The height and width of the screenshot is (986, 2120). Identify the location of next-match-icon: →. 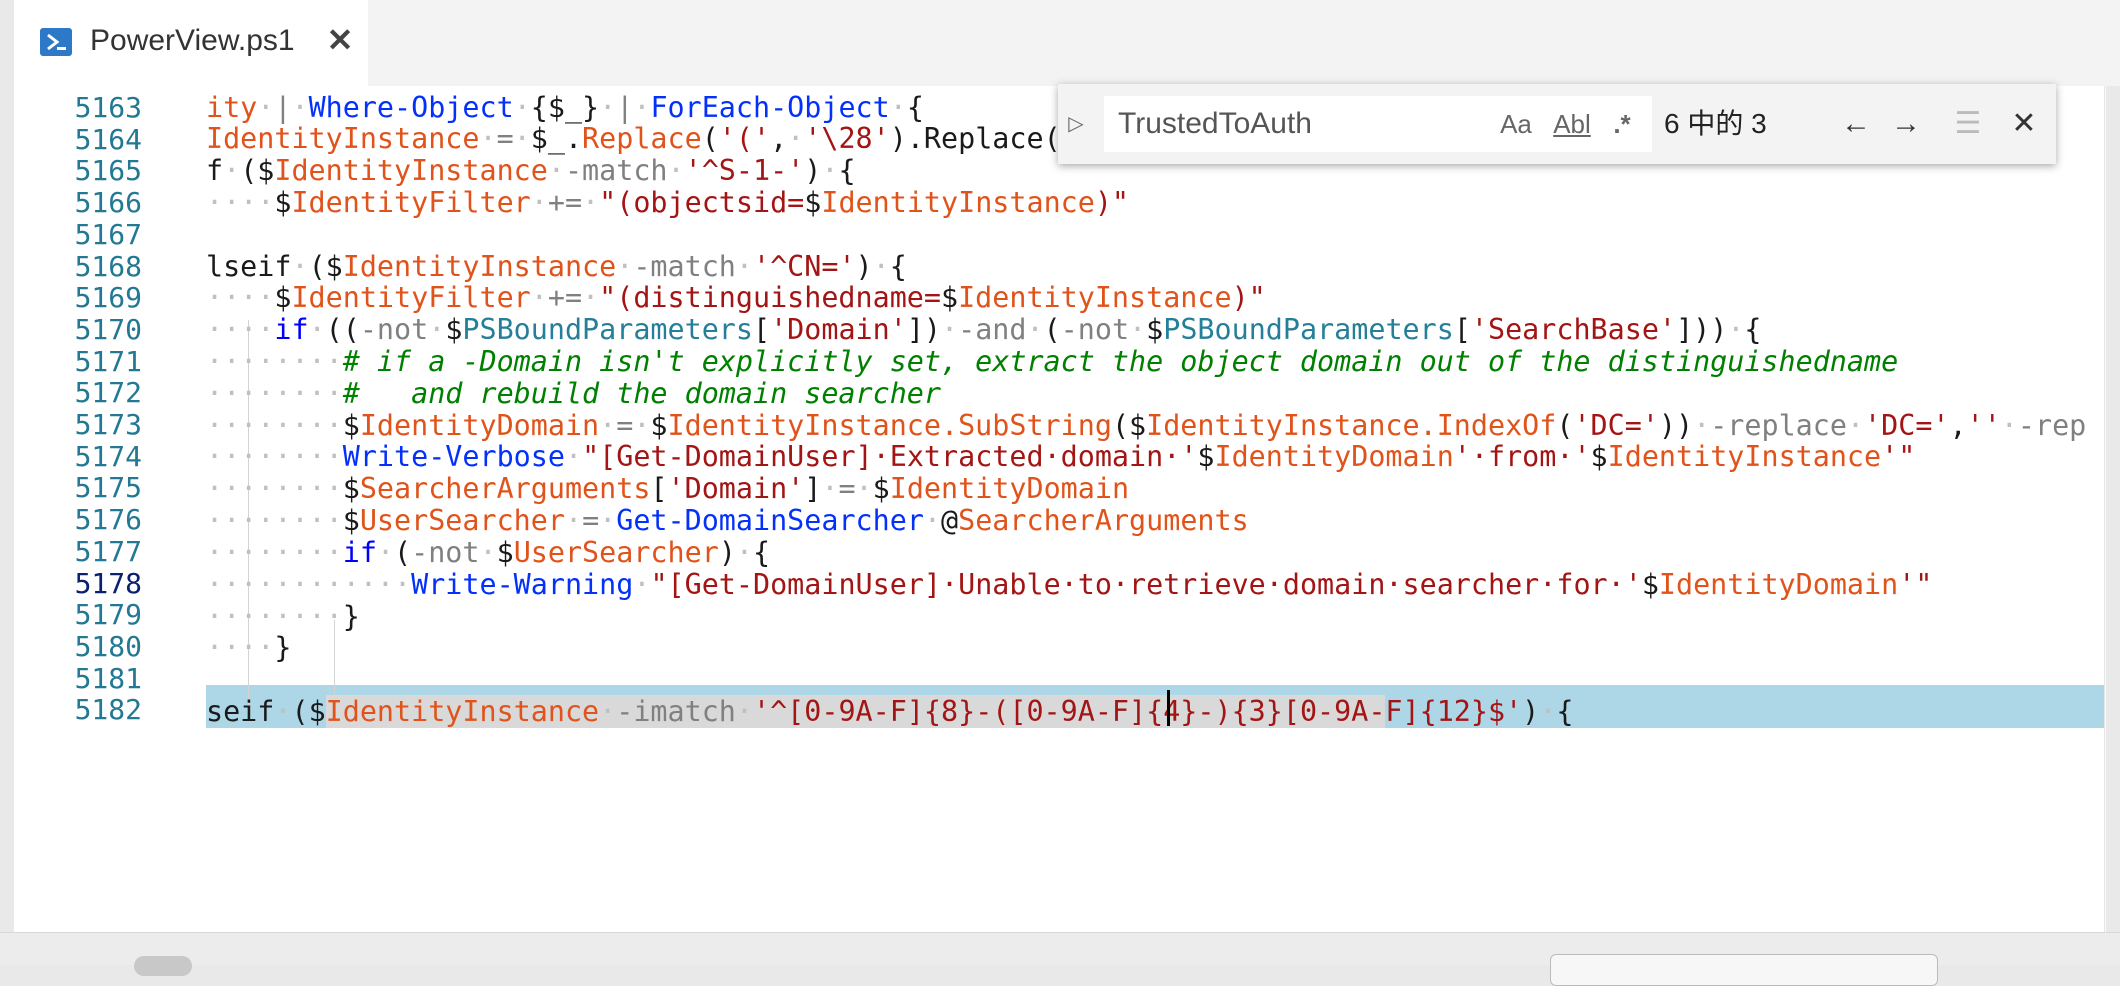
(1906, 124).